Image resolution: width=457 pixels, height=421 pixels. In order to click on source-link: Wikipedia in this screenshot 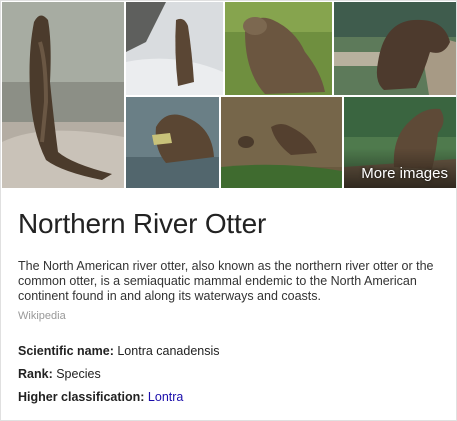, I will do `click(42, 316)`.